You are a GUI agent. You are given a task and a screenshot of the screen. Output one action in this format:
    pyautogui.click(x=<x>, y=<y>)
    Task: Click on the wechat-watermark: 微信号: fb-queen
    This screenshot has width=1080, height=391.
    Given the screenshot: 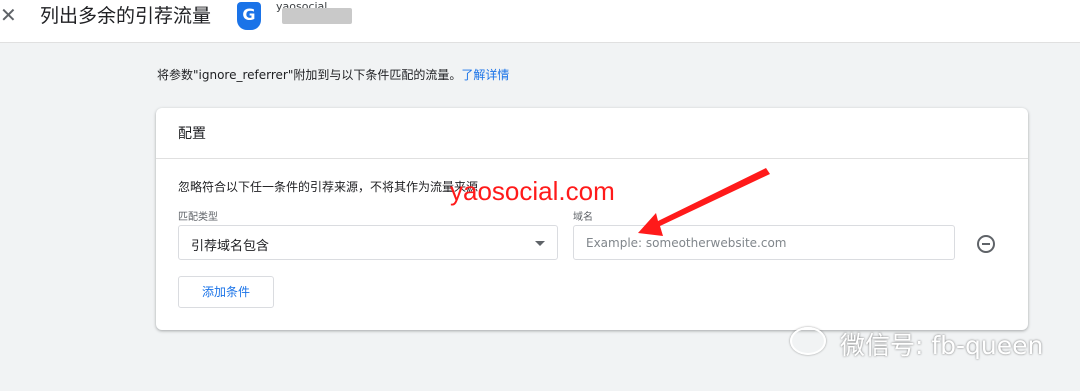 What is the action you would take?
    pyautogui.click(x=930, y=342)
    